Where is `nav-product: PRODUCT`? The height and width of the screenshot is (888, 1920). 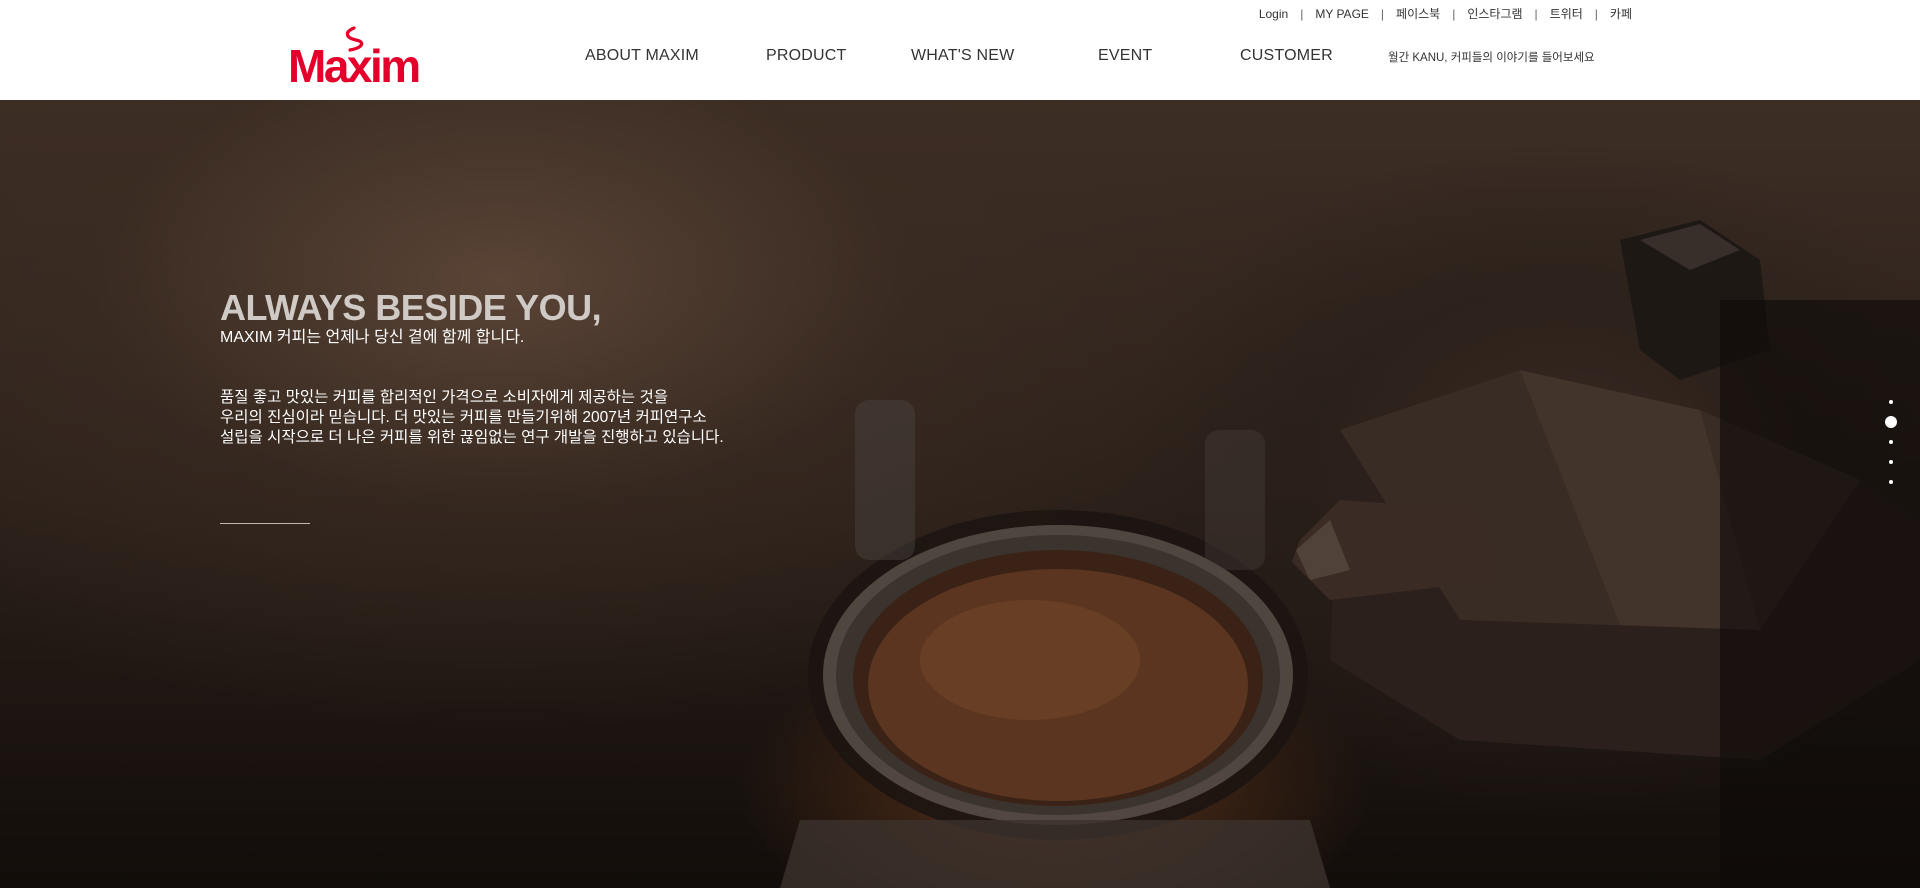 nav-product: PRODUCT is located at coordinates (806, 56).